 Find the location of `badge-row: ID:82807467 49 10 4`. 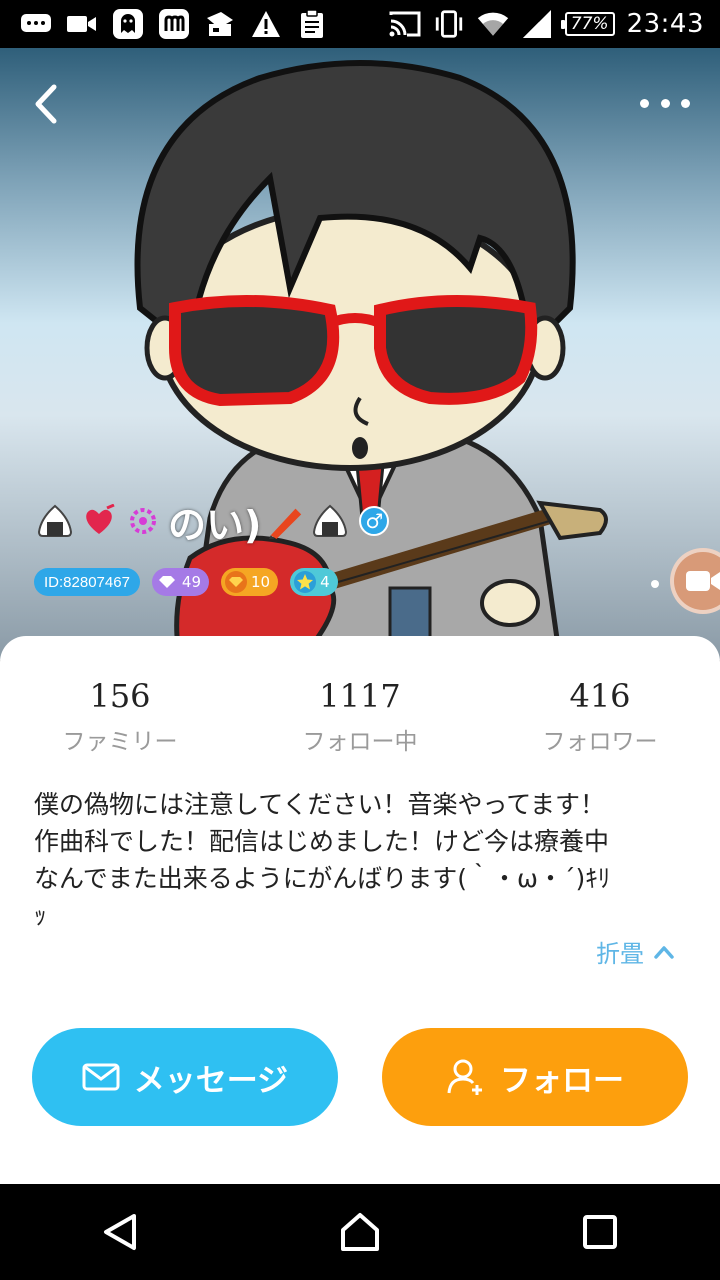

badge-row: ID:82807467 49 10 4 is located at coordinates (186, 582).